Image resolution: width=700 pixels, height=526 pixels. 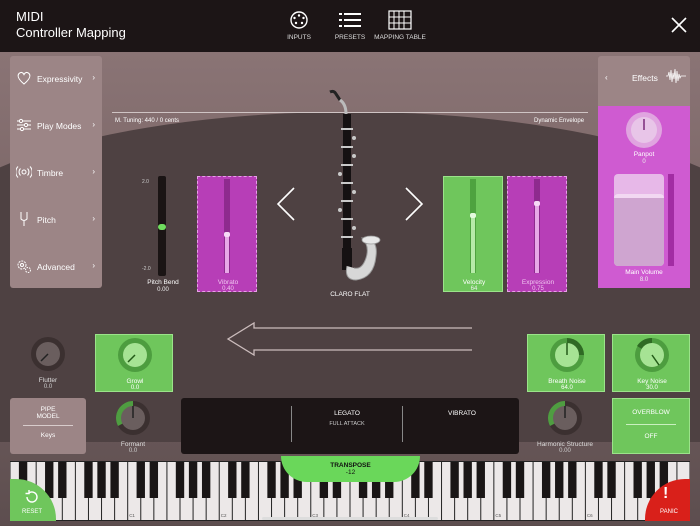 I want to click on close-icon, so click(x=679, y=25).